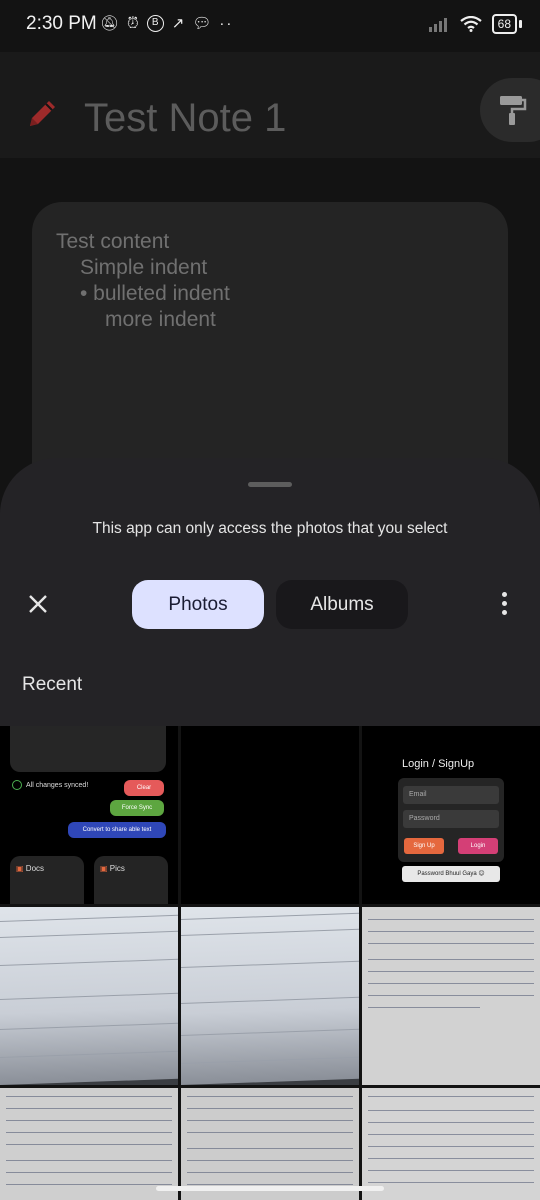 The height and width of the screenshot is (1200, 540). Describe the element at coordinates (133, 23) in the screenshot. I see `alarm-icon: ⏰︎` at that location.